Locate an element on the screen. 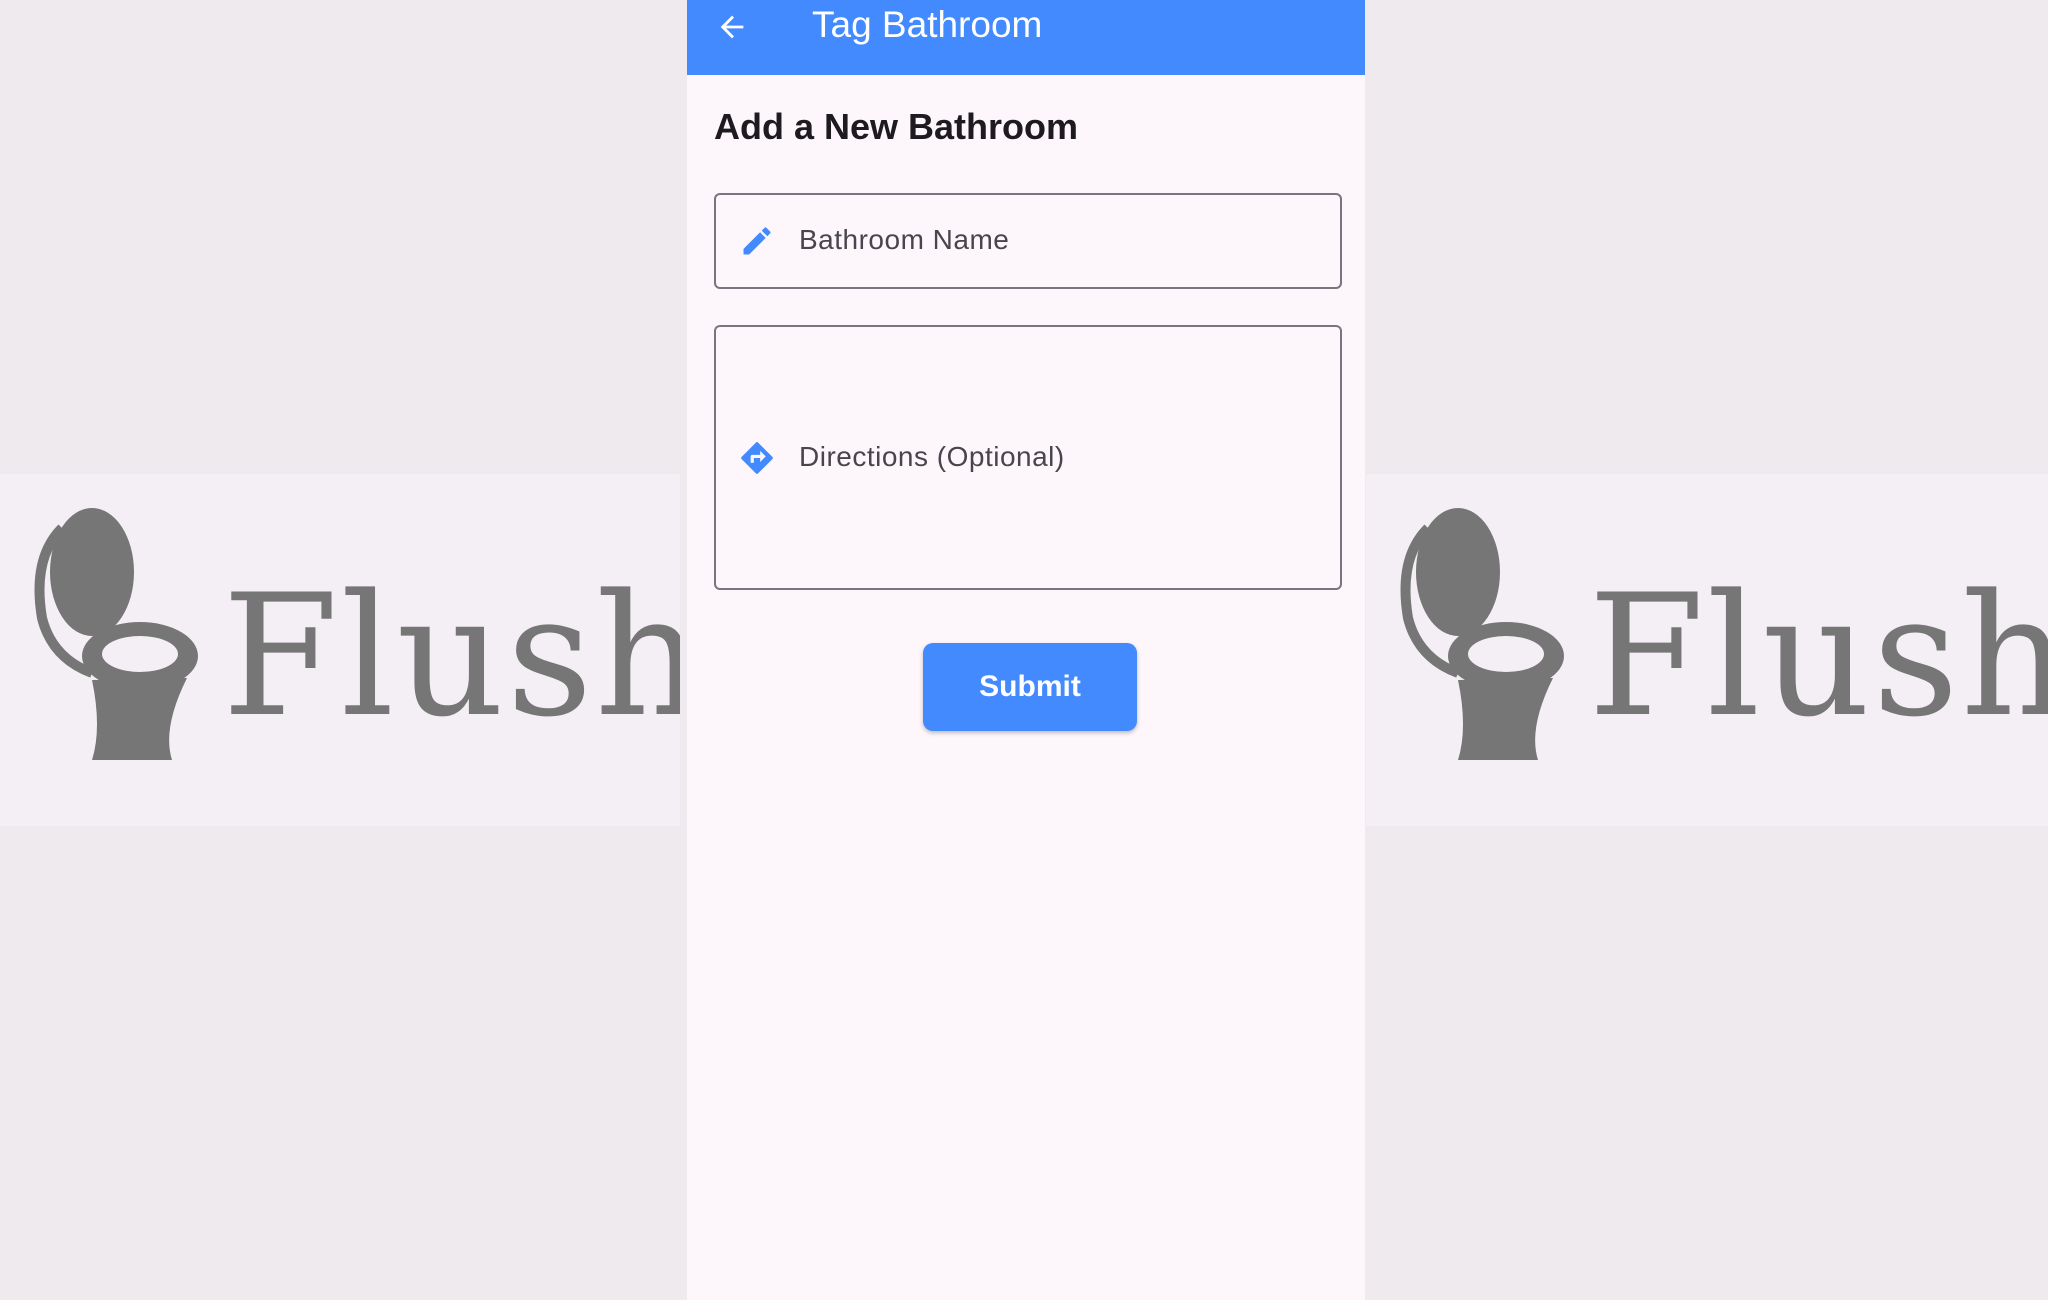  left-brand-banner: Flush is located at coordinates (340, 650).